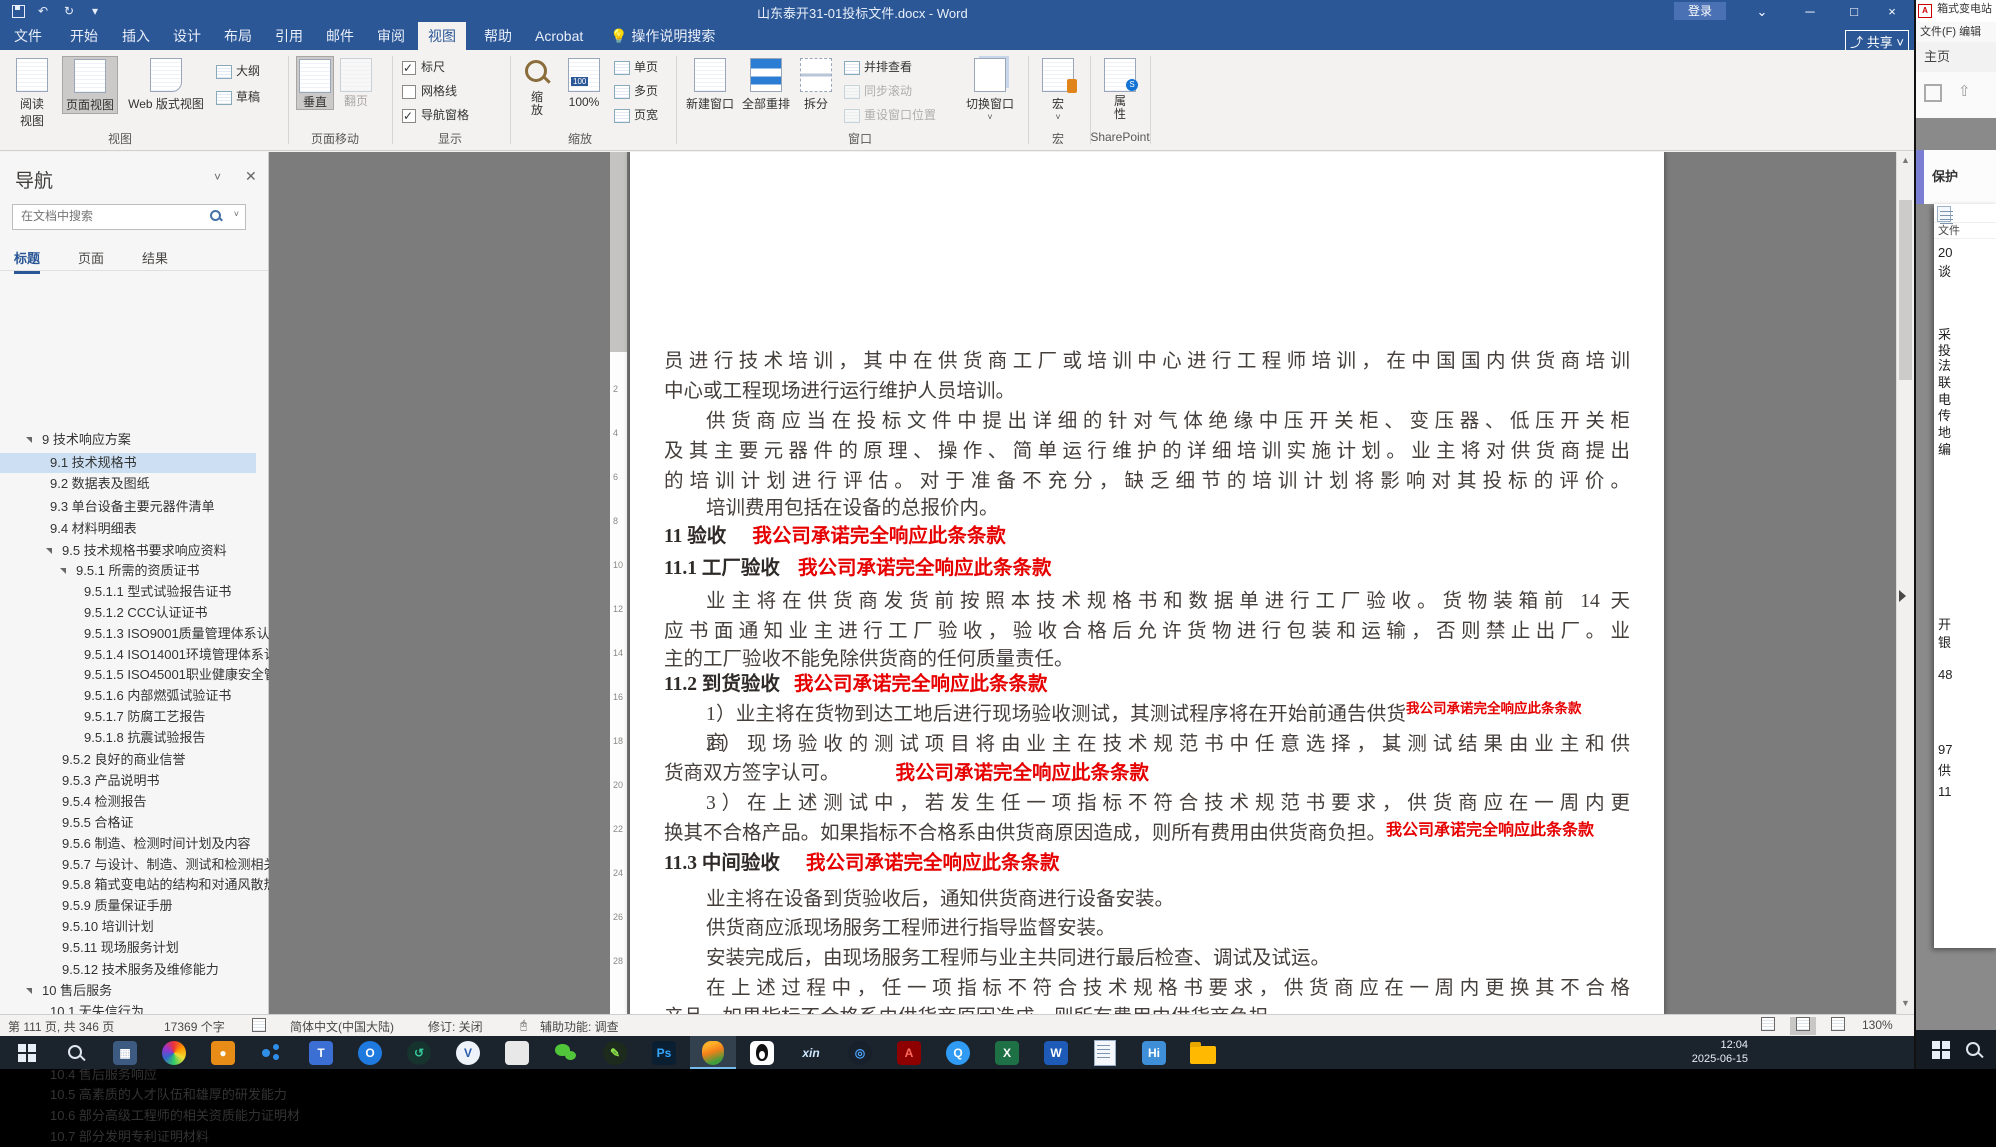  I want to click on notepad-icon, so click(1105, 1052).